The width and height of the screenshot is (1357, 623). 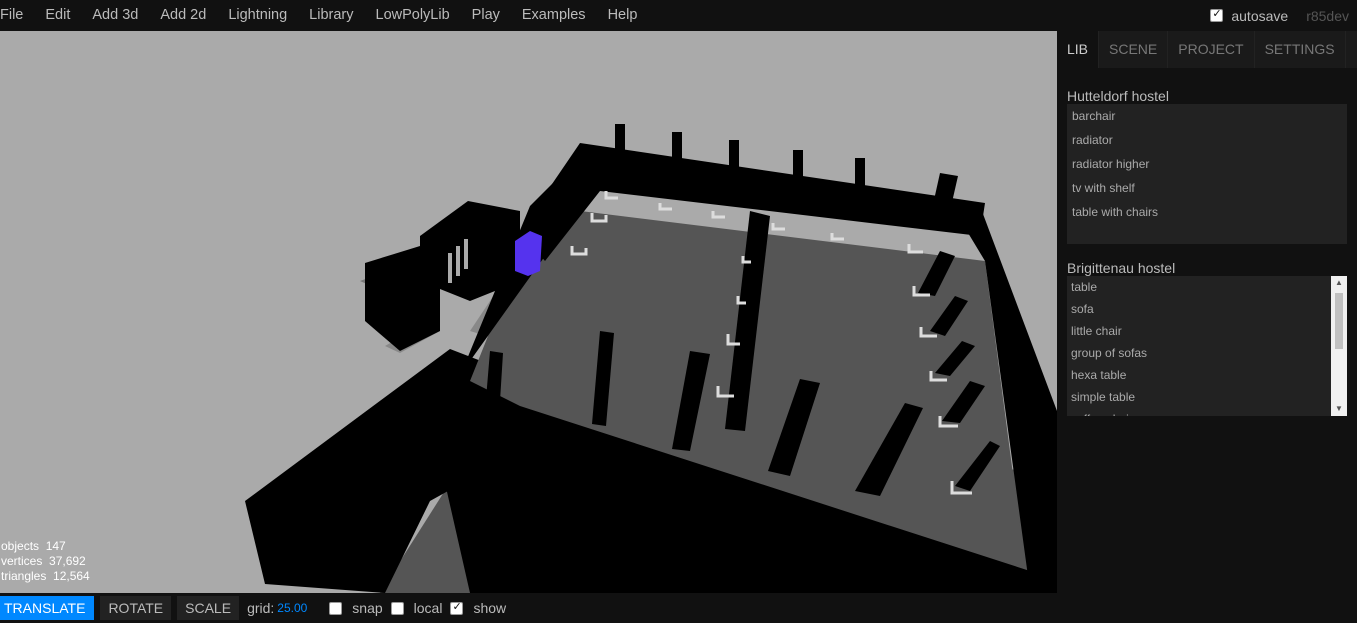 I want to click on local-label: local, so click(x=428, y=608).